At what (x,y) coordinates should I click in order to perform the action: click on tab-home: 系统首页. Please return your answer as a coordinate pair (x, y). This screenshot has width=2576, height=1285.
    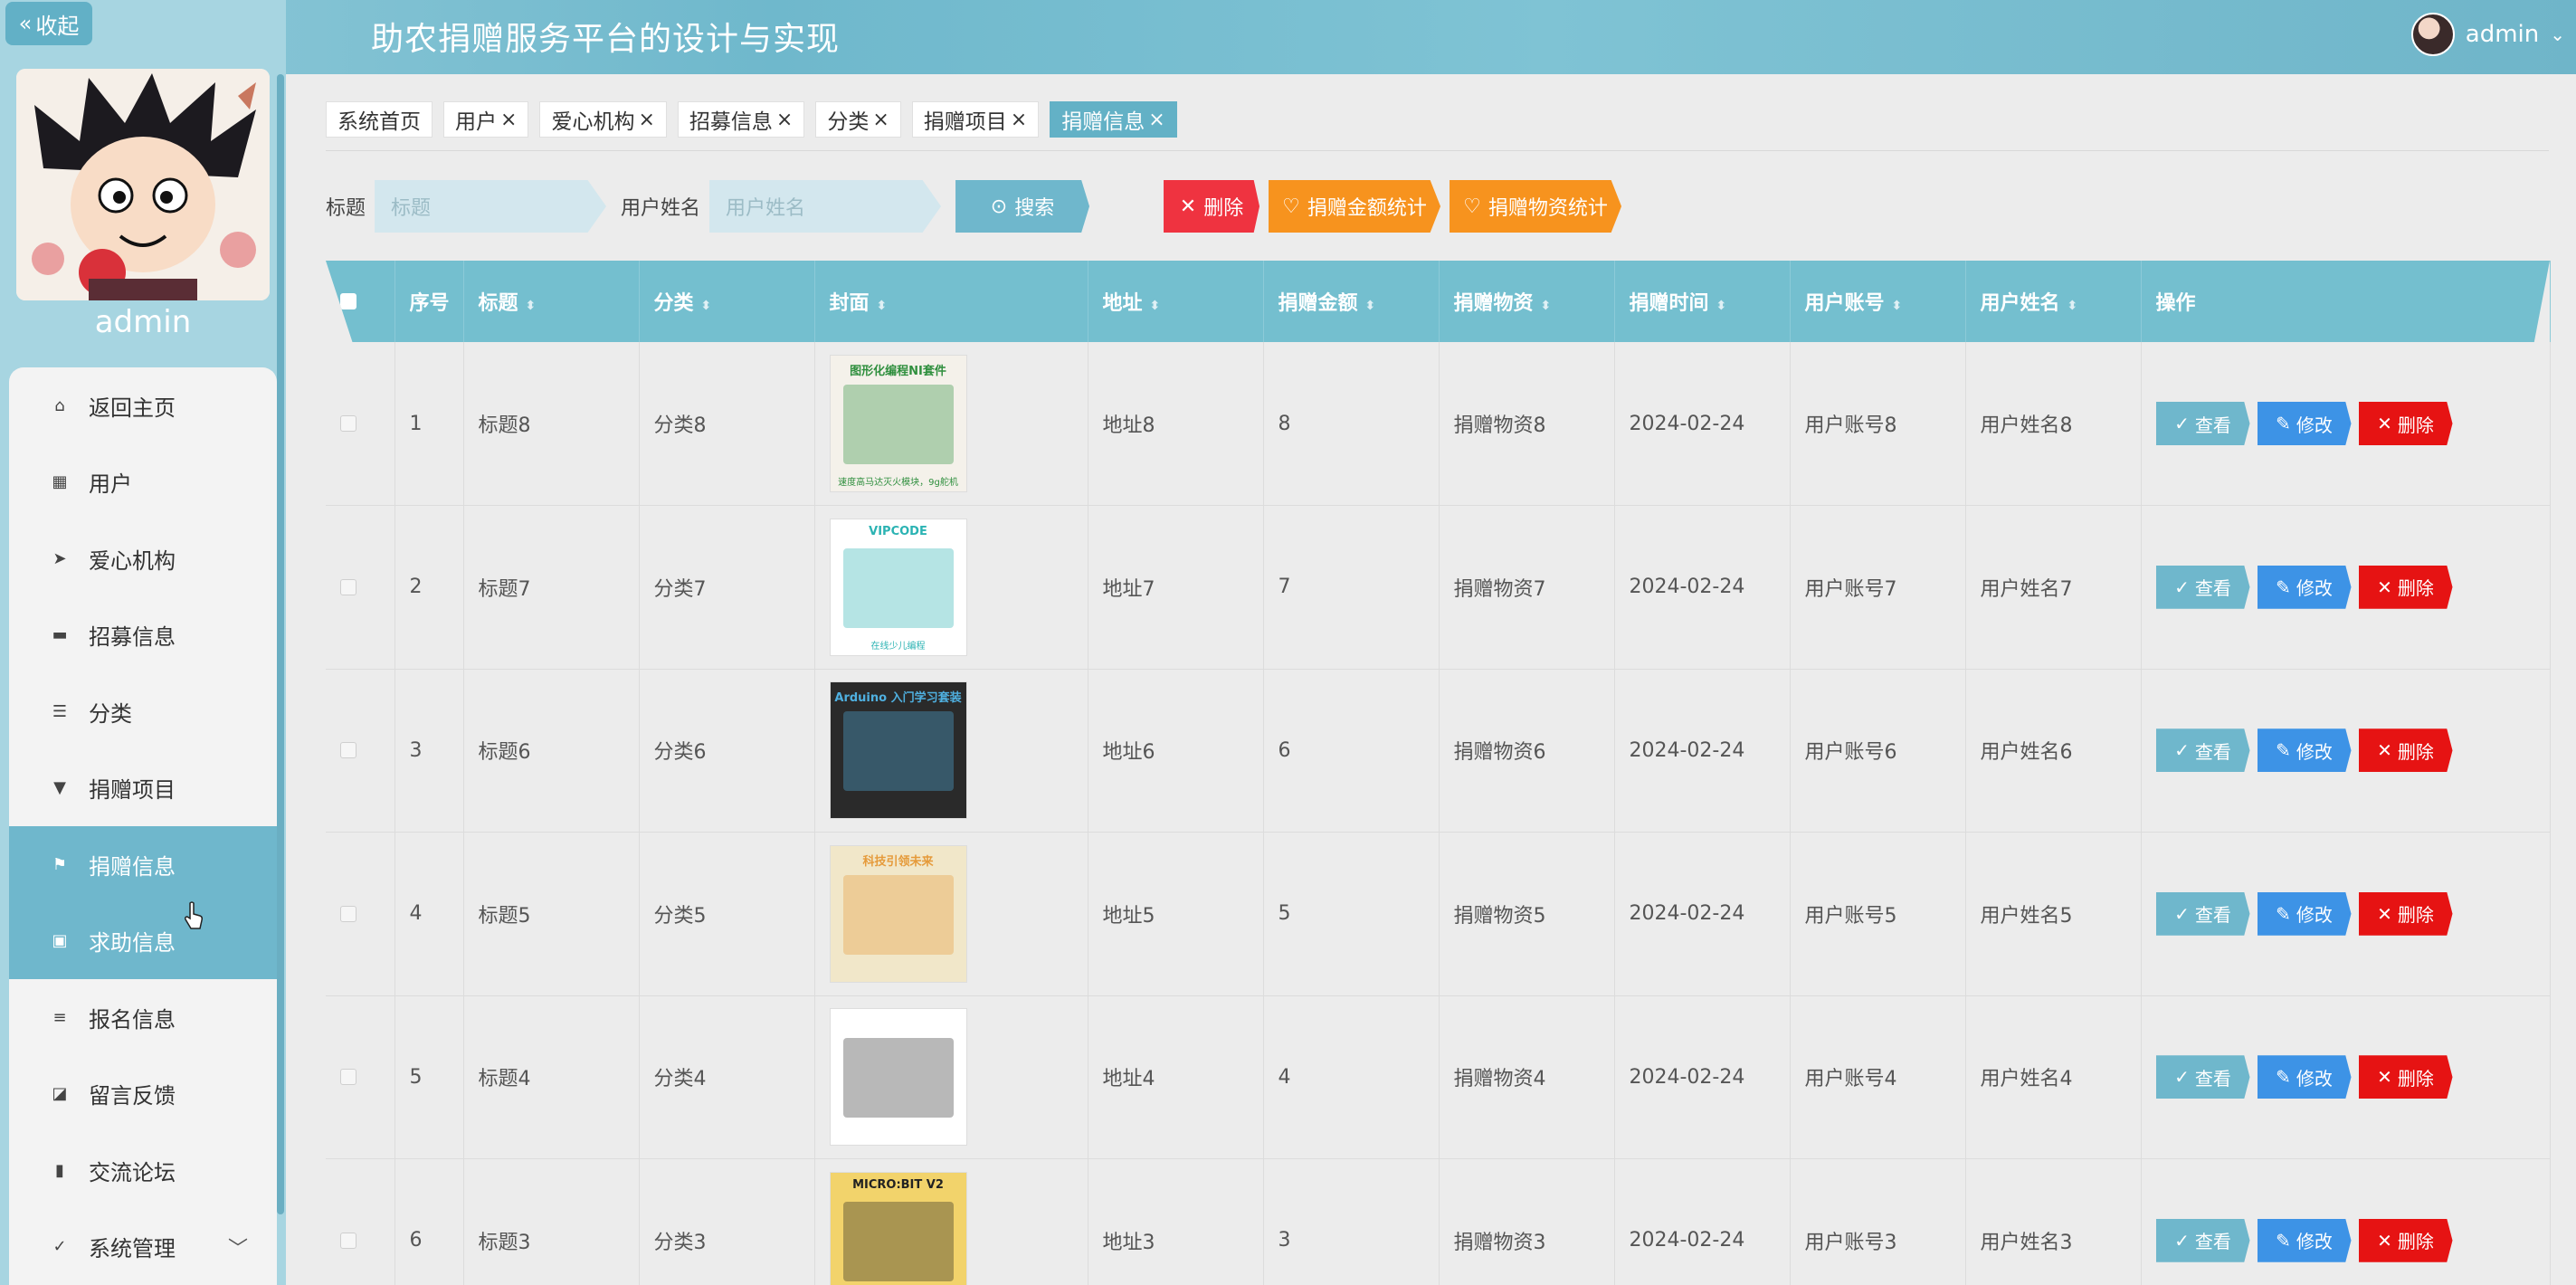
    Looking at the image, I should click on (379, 120).